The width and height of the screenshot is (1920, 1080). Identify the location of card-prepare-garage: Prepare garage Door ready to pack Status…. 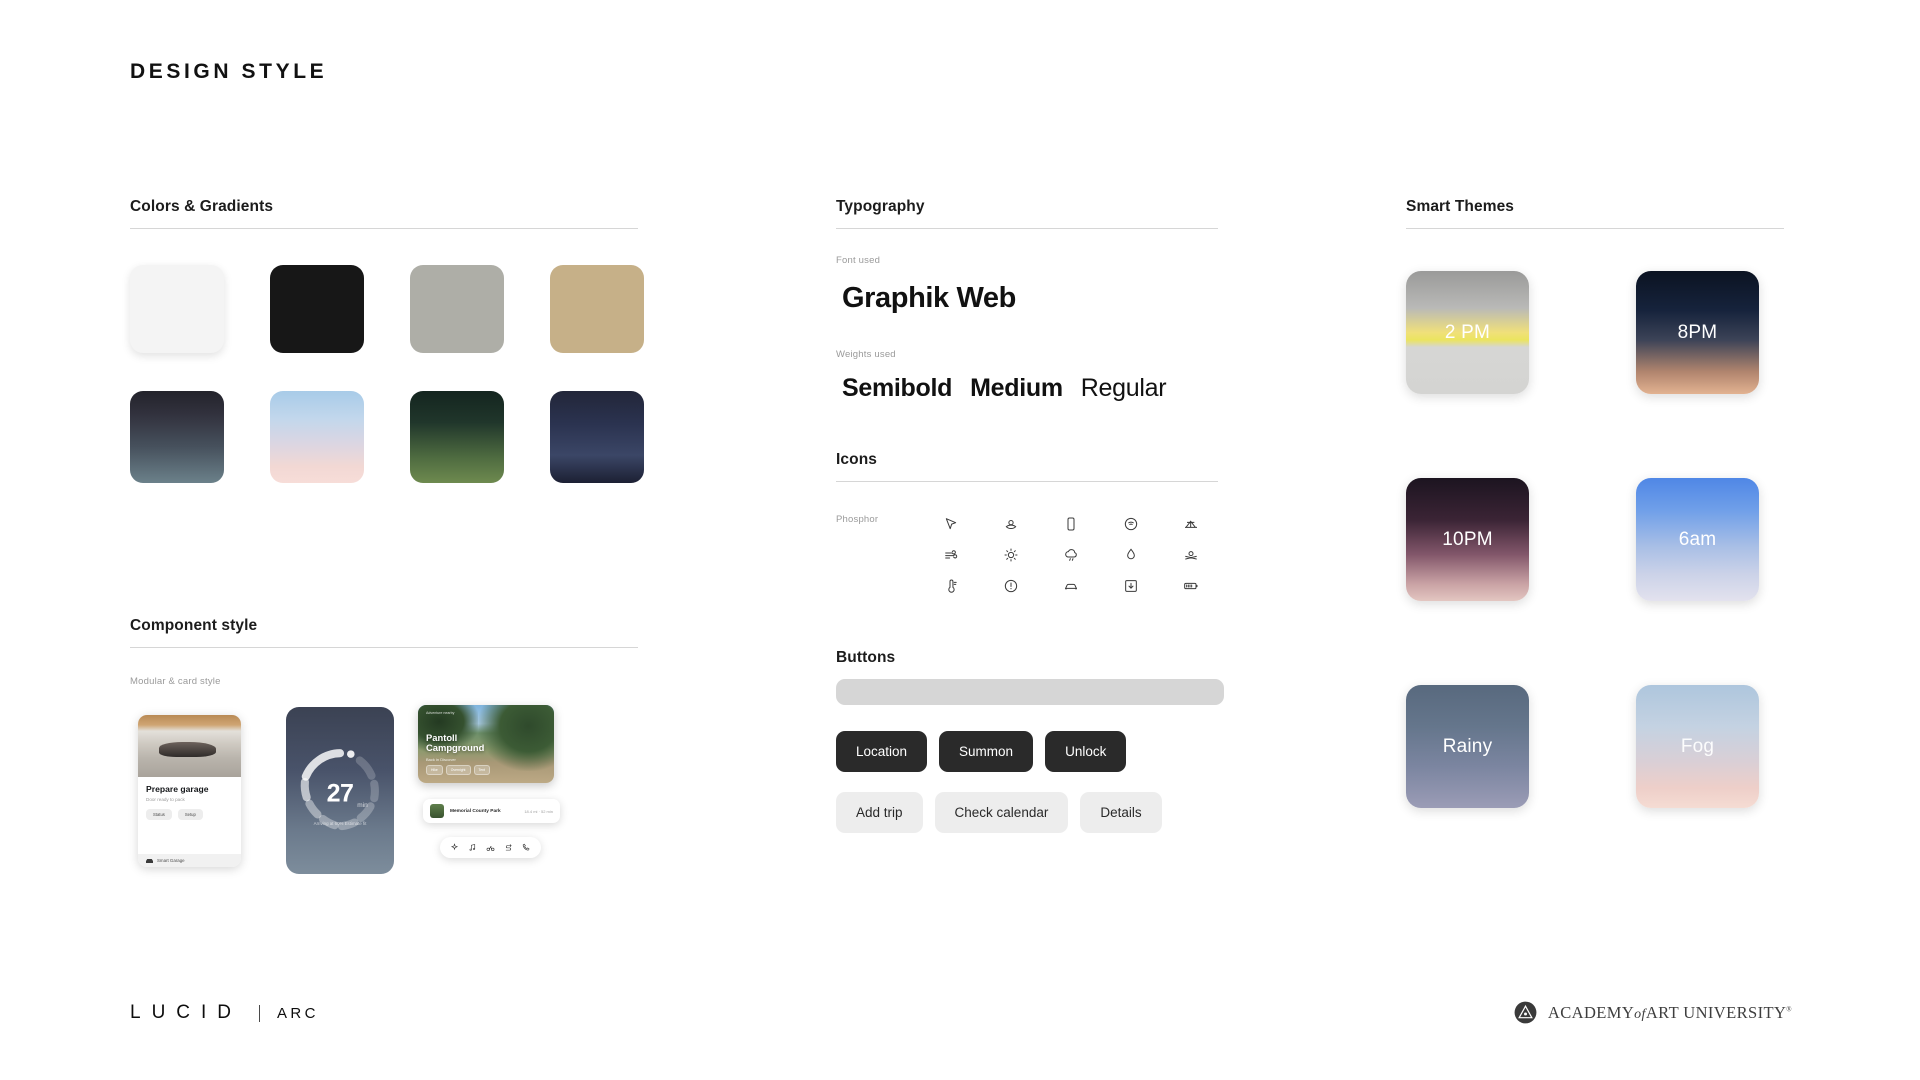
(189, 791).